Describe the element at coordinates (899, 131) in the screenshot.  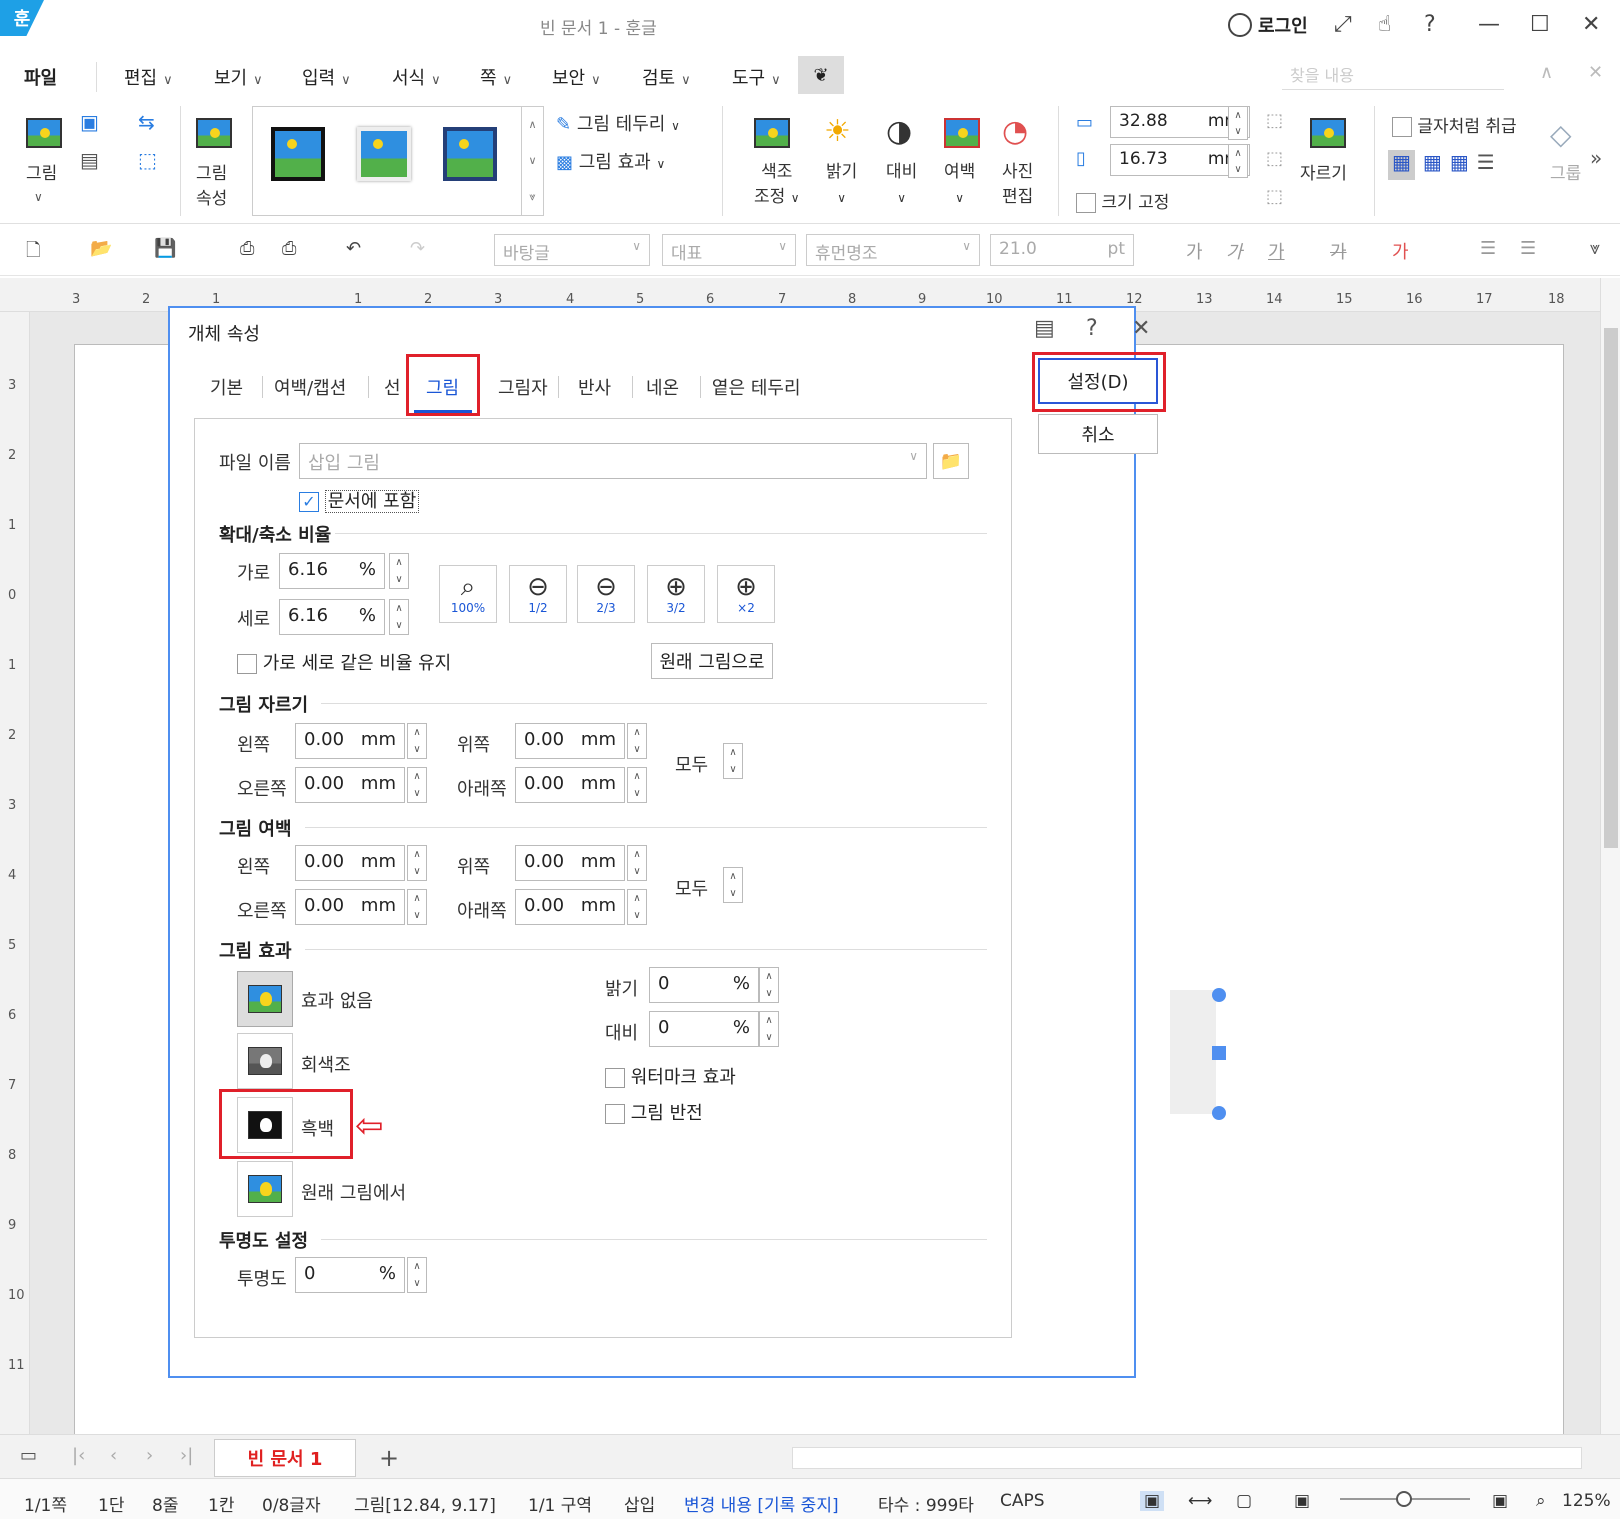
I see `contrast-icon: ◑` at that location.